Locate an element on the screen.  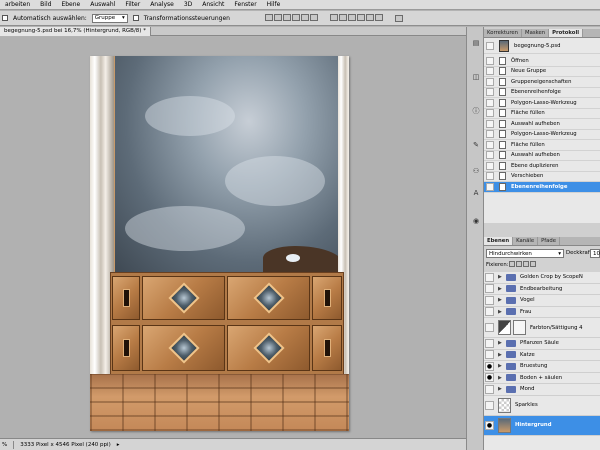
align-left-icon is located at coordinates (295, 17).